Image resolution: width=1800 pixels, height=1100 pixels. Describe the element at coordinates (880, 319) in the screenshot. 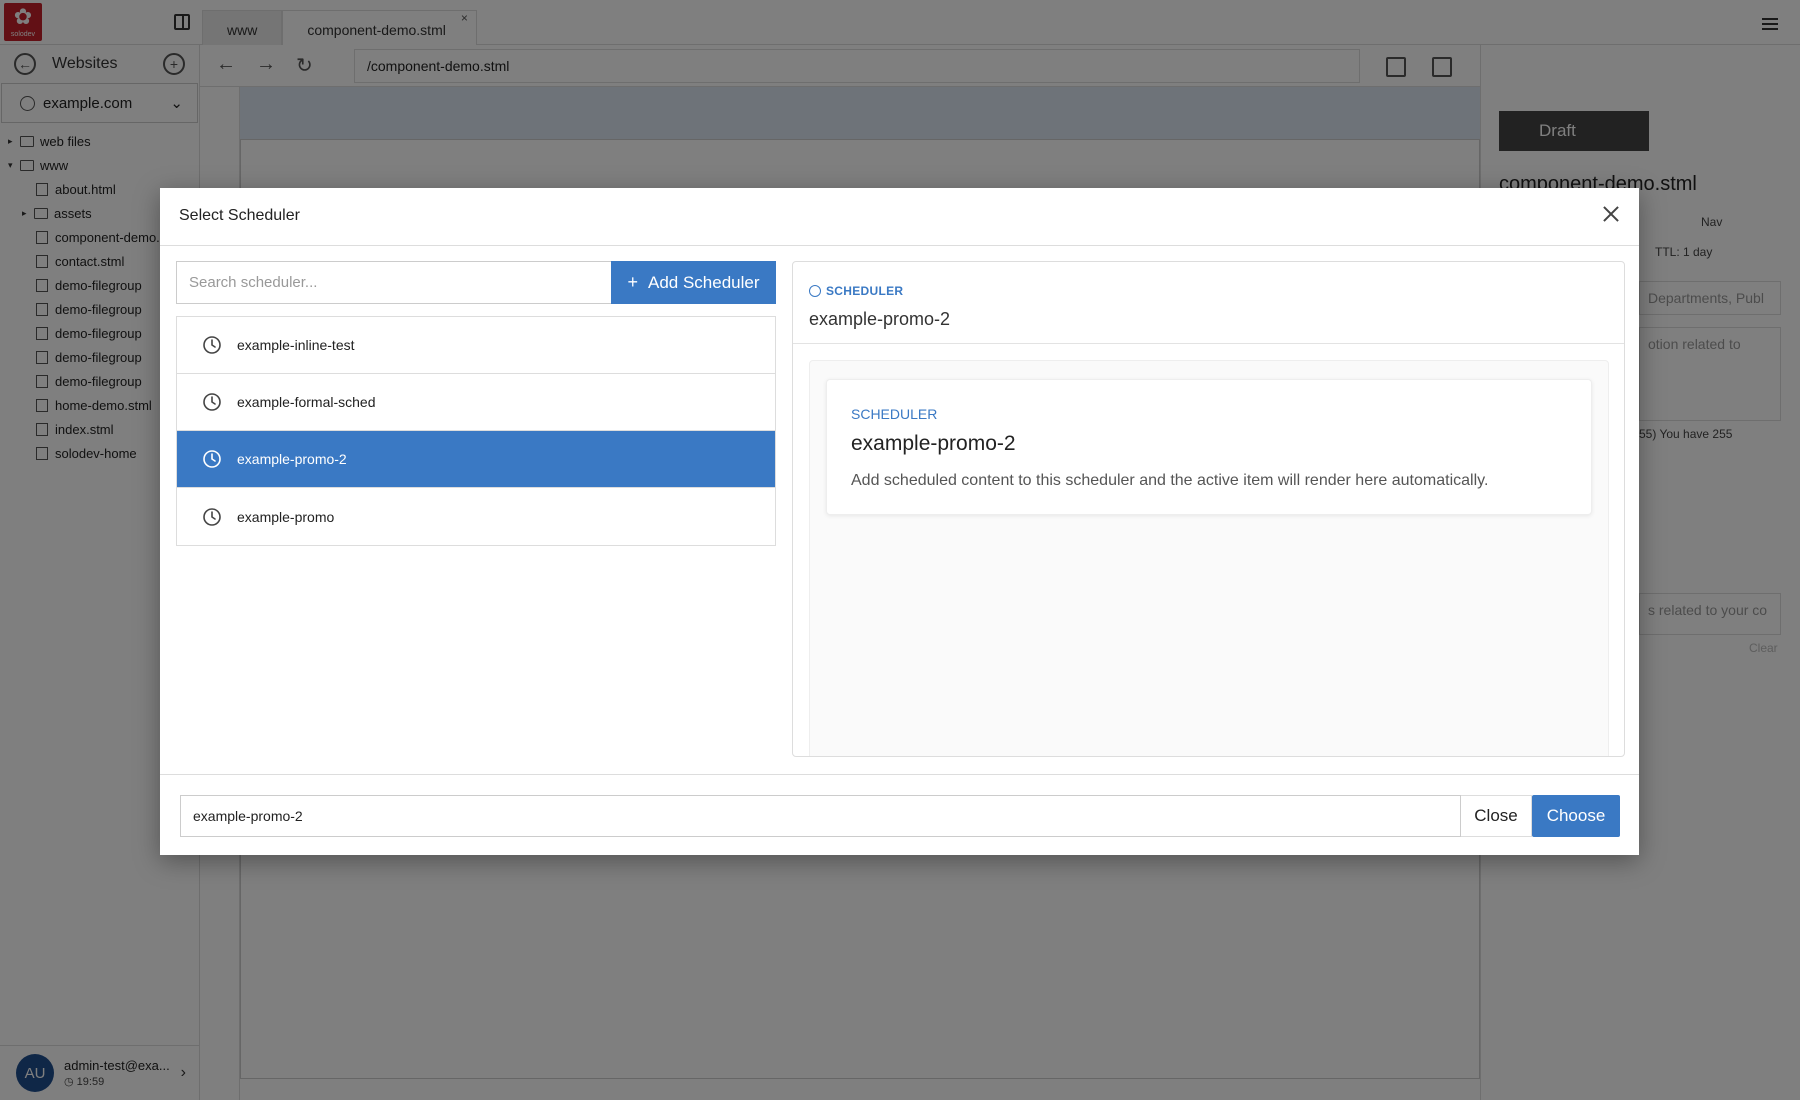

I see `preview-name: example-promo-2` at that location.